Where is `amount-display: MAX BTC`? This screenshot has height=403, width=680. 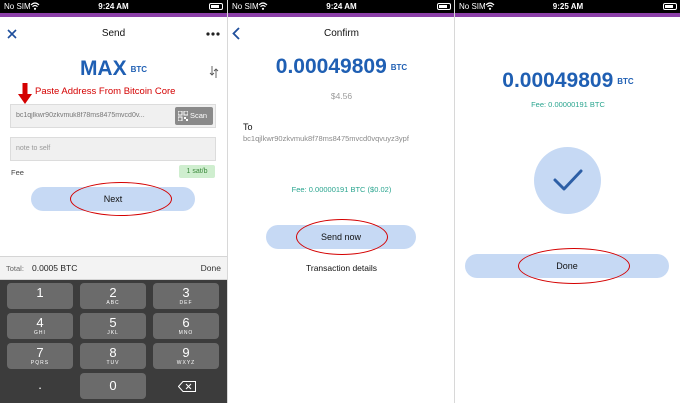 amount-display: MAX BTC is located at coordinates (113, 69).